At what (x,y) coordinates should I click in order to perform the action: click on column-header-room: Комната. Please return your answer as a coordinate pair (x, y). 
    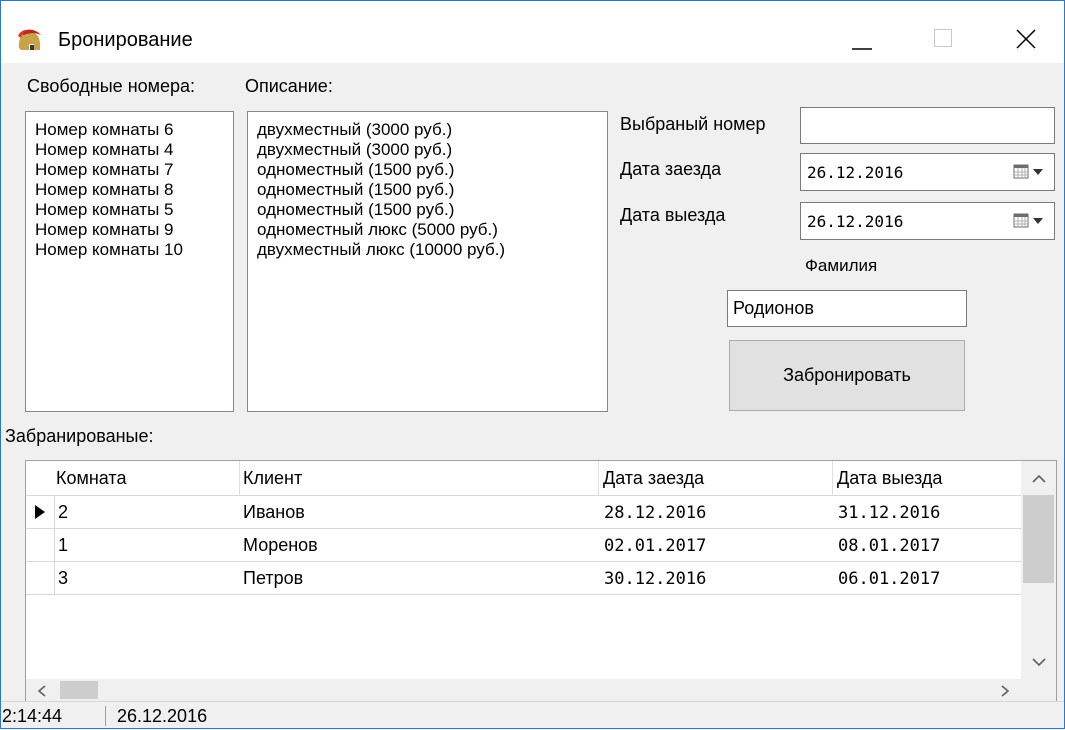
    Looking at the image, I should click on (91, 478).